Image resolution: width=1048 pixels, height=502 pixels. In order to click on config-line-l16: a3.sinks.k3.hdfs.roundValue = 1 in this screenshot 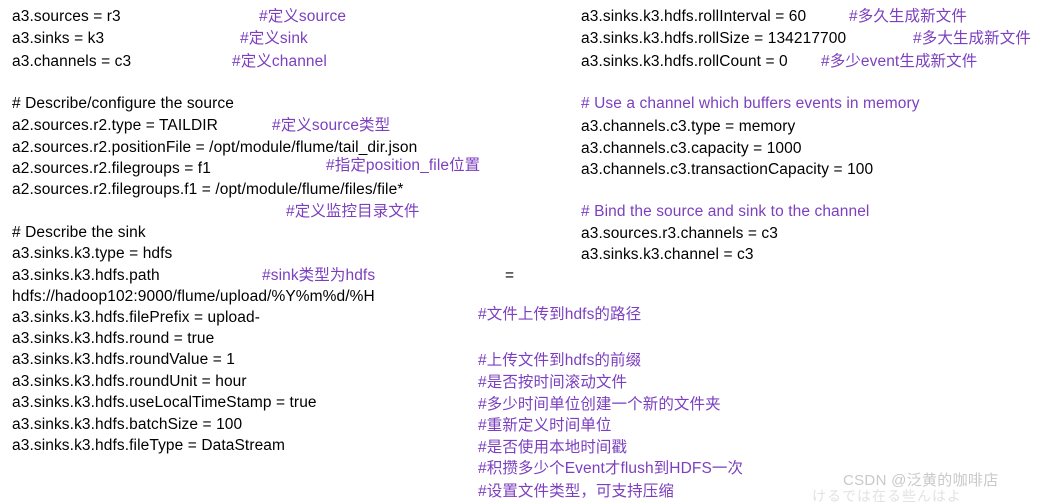, I will do `click(123, 359)`.